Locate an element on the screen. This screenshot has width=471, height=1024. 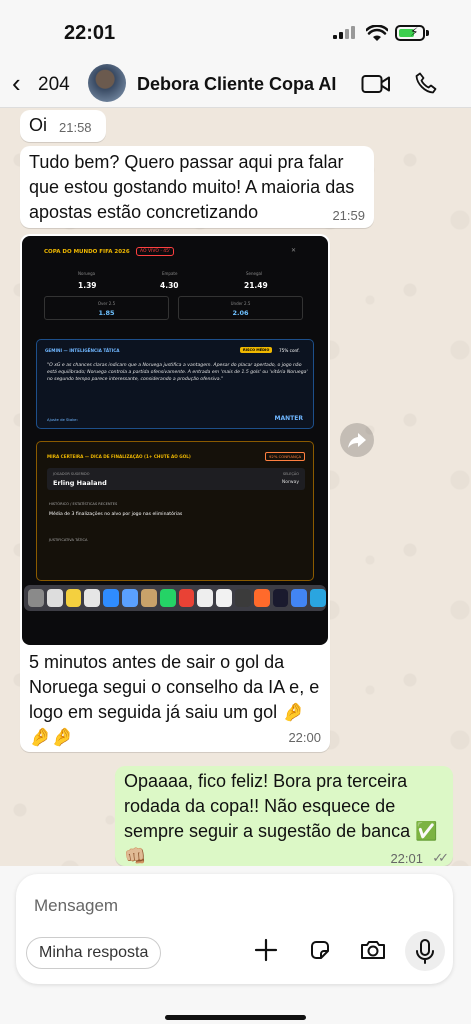
odds-label: Empate is located at coordinates (170, 273).